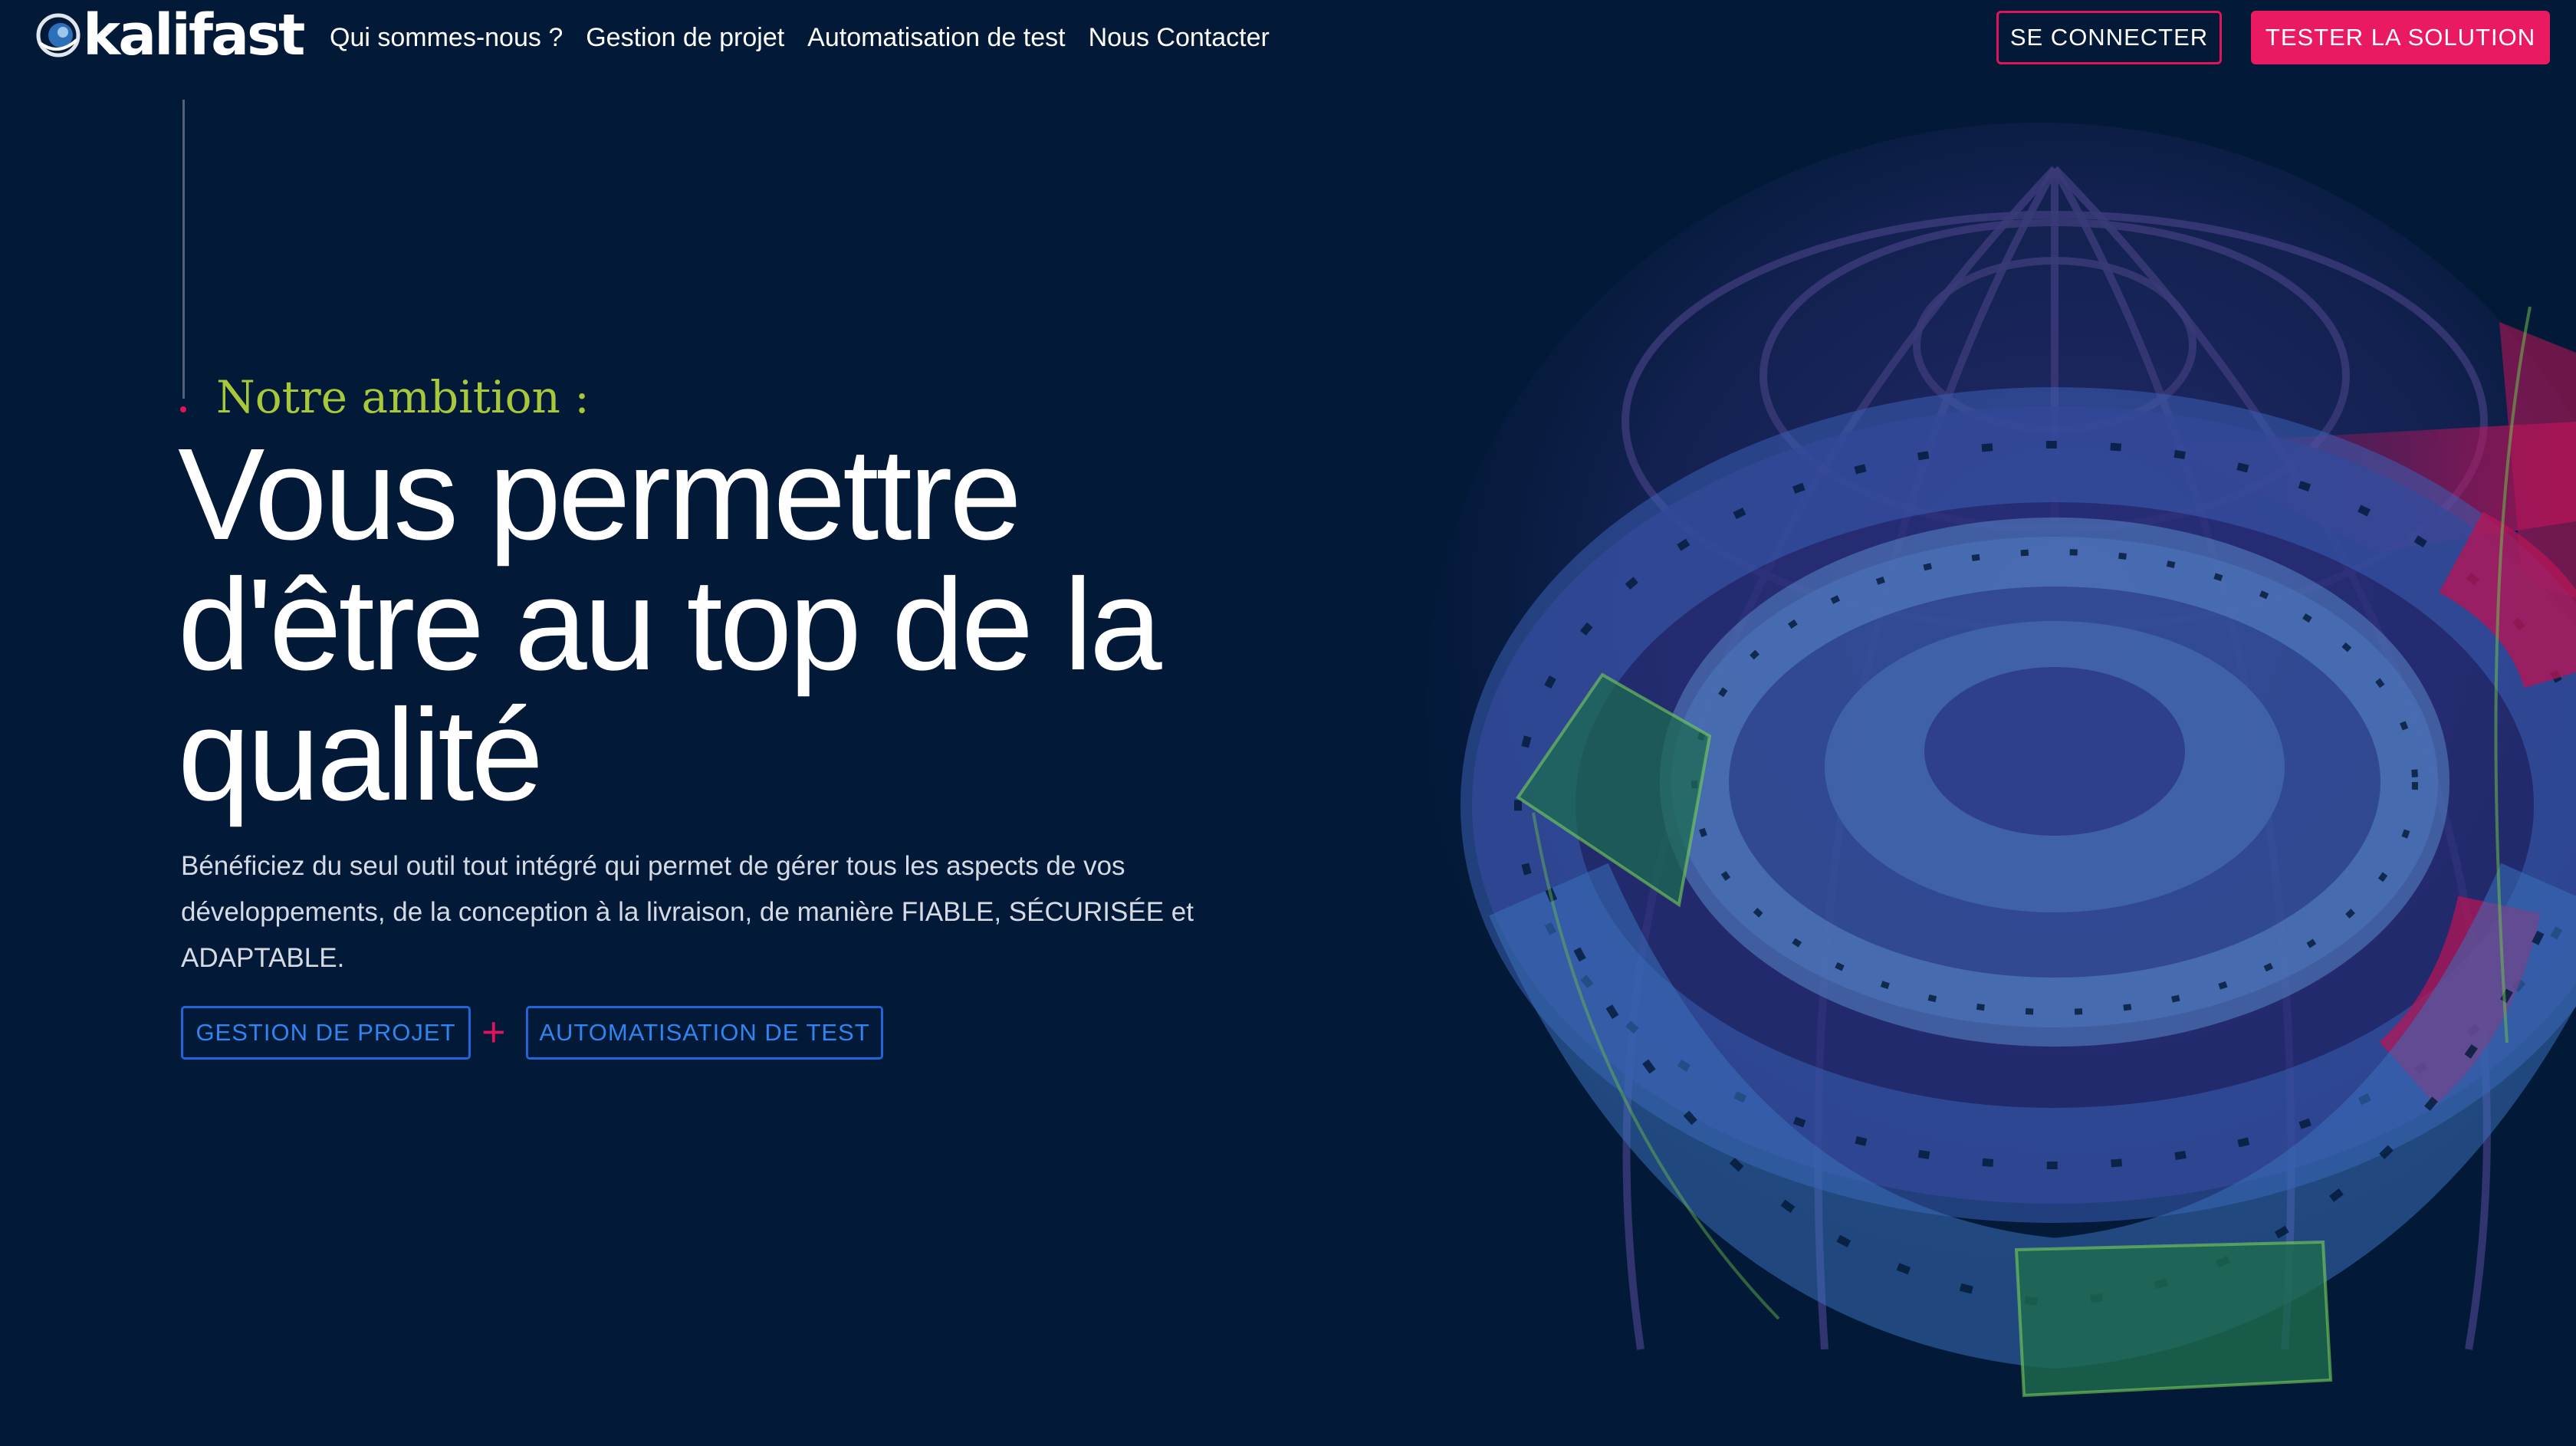 Image resolution: width=2576 pixels, height=1446 pixels. I want to click on nav-link-automatisation-de-test: Automatisation de test, so click(936, 37).